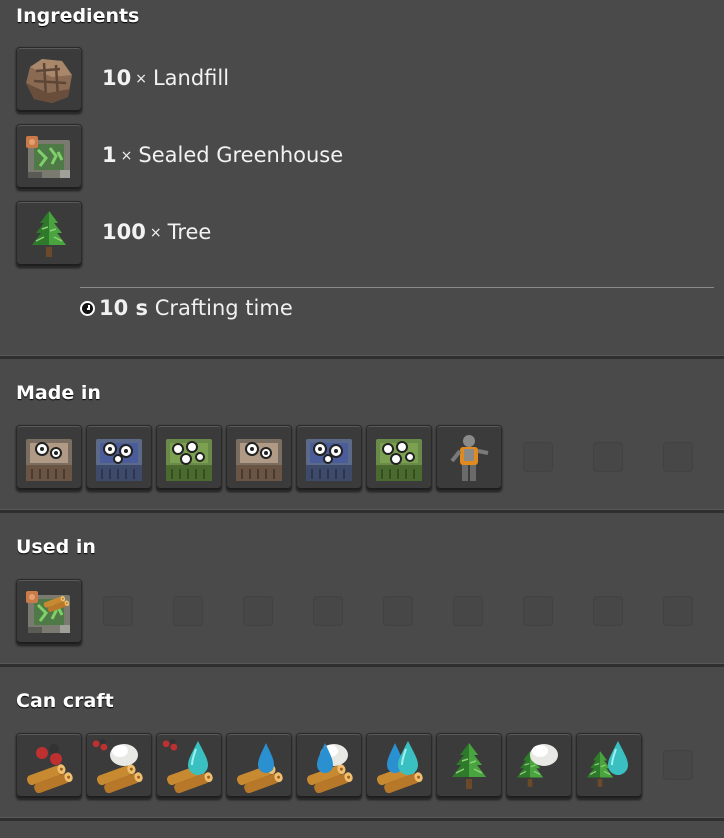 This screenshot has height=838, width=724. What do you see at coordinates (65, 701) in the screenshot?
I see `can-craft-title: Can craft` at bounding box center [65, 701].